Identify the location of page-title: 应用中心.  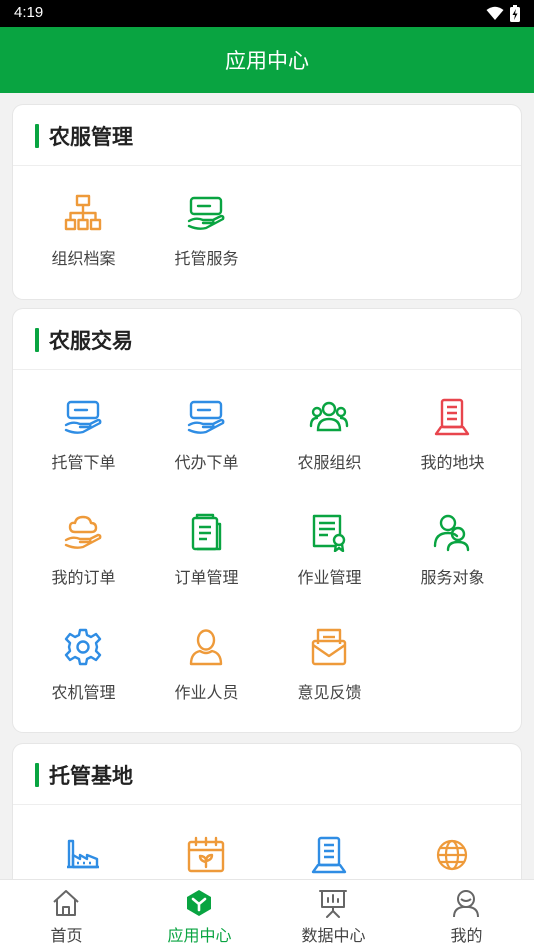
(267, 61).